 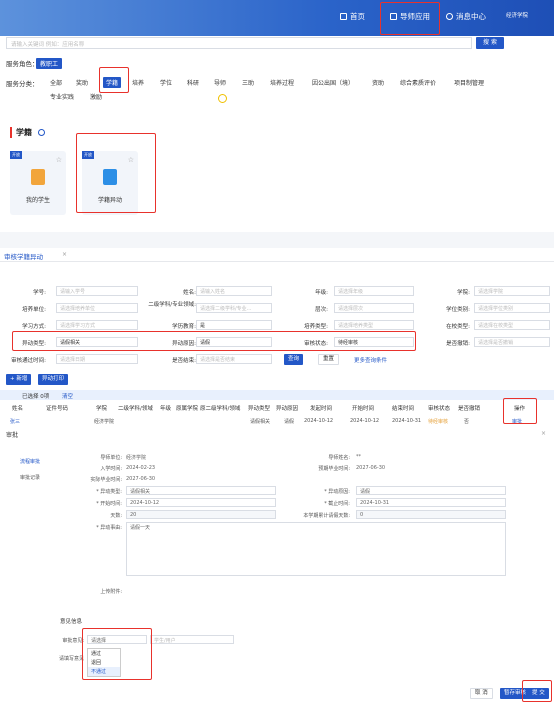 I want to click on card-name: 我的学生, so click(x=37, y=200).